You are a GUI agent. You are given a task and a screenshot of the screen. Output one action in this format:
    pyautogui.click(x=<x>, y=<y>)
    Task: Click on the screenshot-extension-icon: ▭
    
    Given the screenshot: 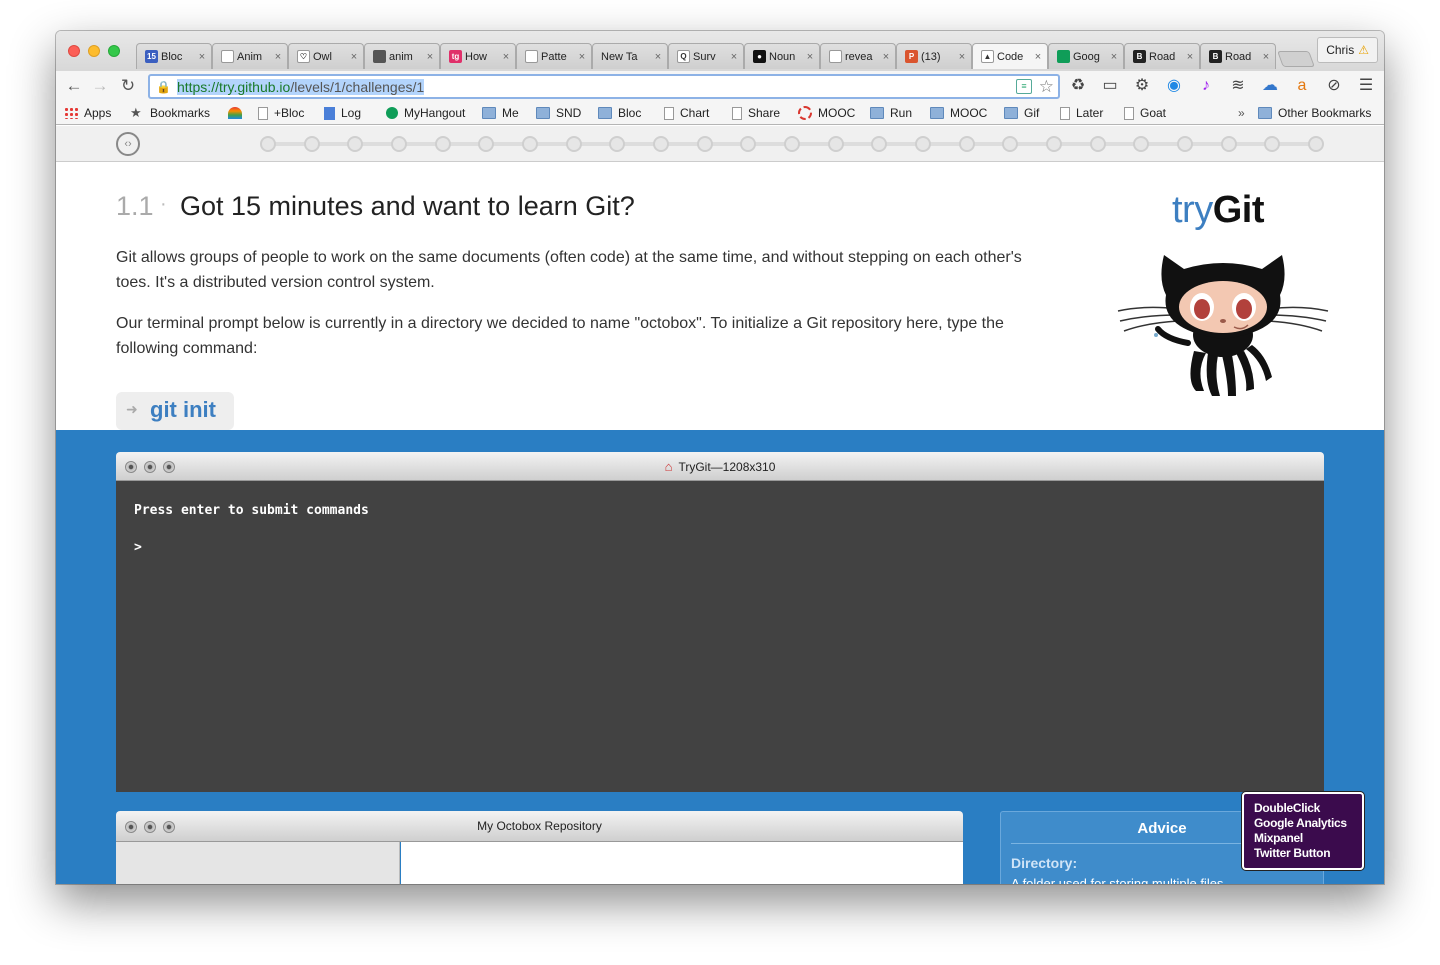 What is the action you would take?
    pyautogui.click(x=1110, y=86)
    